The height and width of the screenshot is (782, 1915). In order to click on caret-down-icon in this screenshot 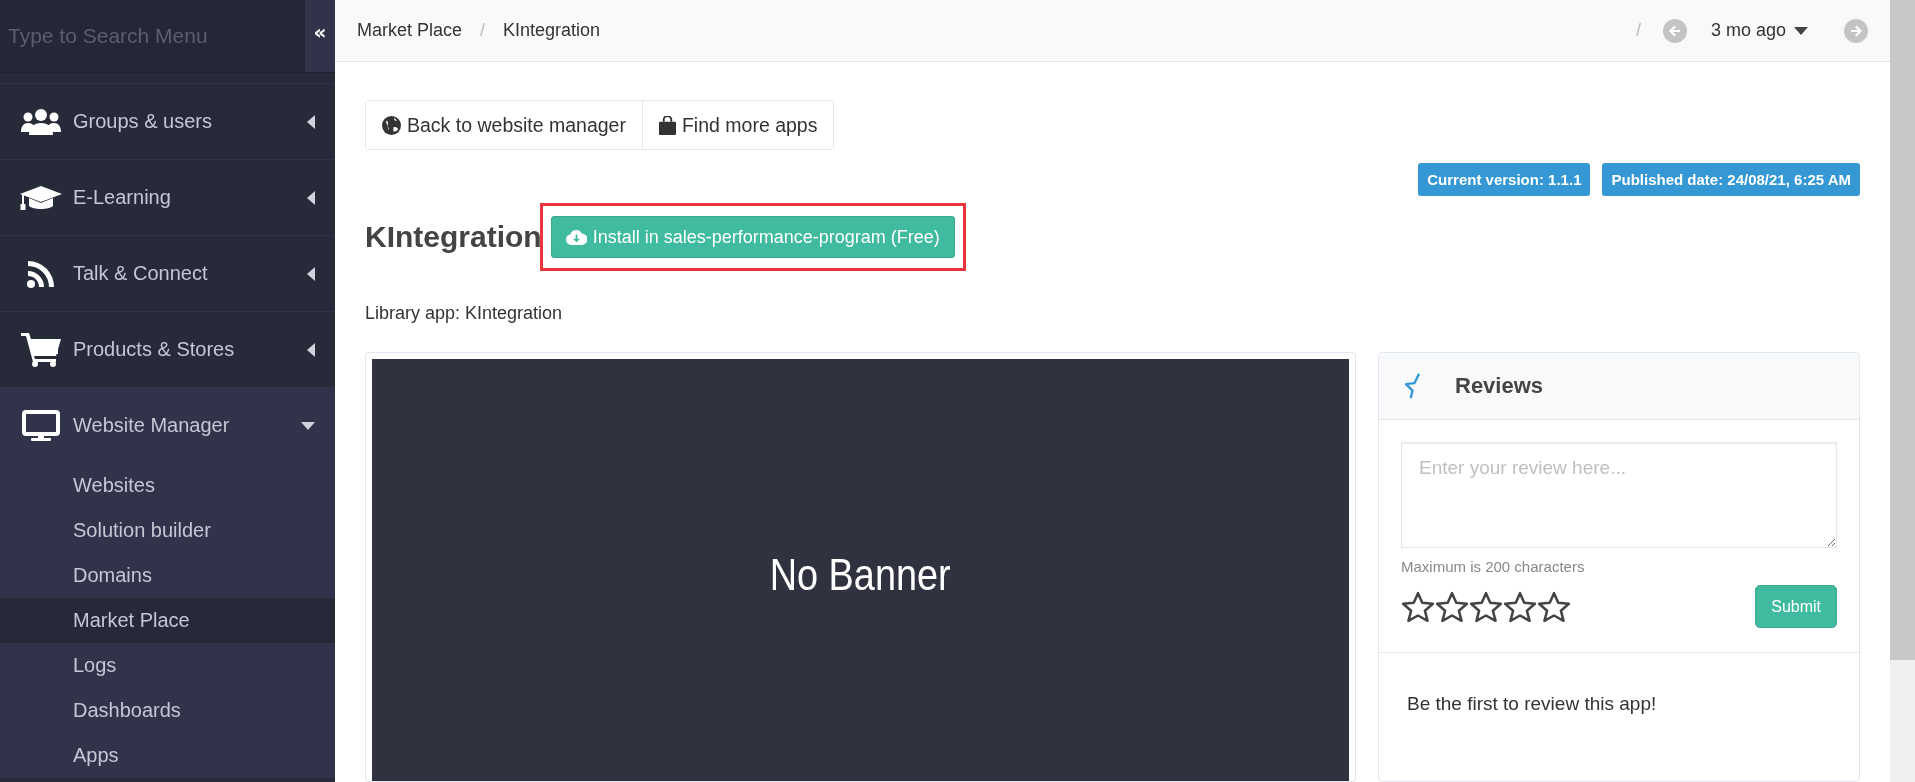, I will do `click(308, 425)`.